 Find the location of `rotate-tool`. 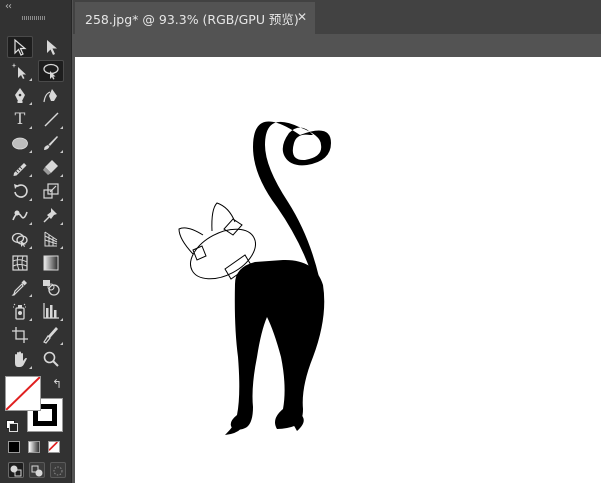

rotate-tool is located at coordinates (20, 191).